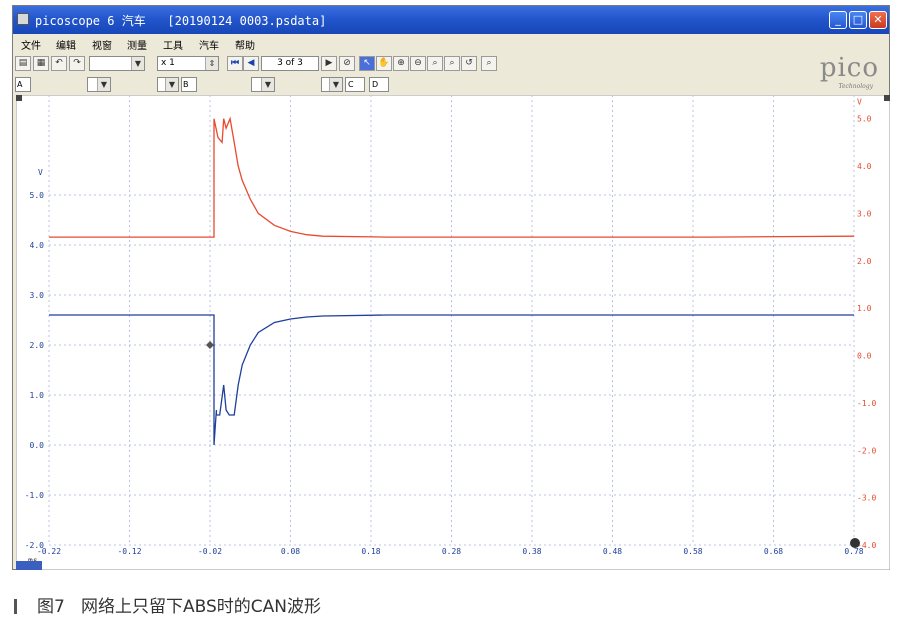 The height and width of the screenshot is (625, 908). I want to click on menu-help: 帮助, so click(245, 44).